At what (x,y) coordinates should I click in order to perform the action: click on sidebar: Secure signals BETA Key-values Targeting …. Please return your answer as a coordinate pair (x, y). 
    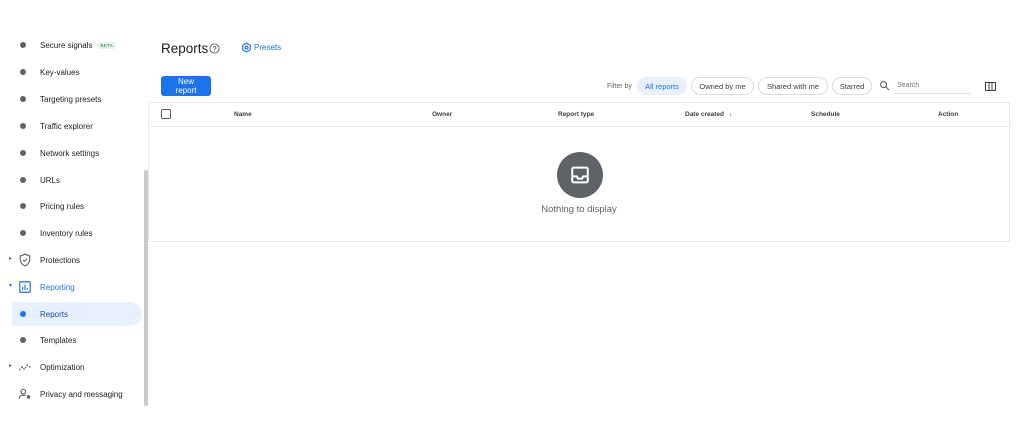
    Looking at the image, I should click on (73, 220).